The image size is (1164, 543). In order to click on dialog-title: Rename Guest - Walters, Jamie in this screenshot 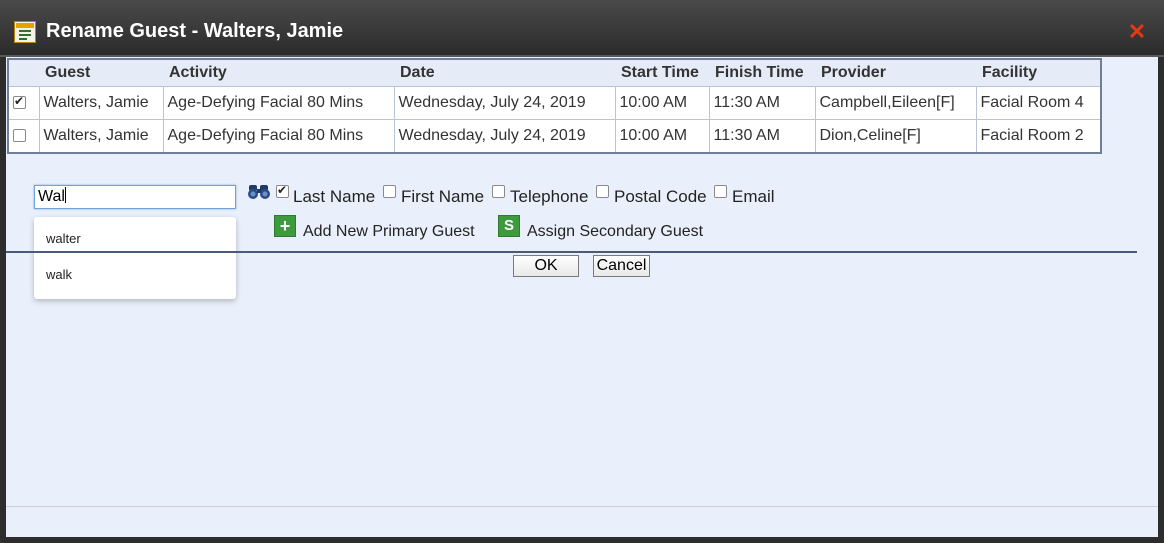, I will do `click(195, 31)`.